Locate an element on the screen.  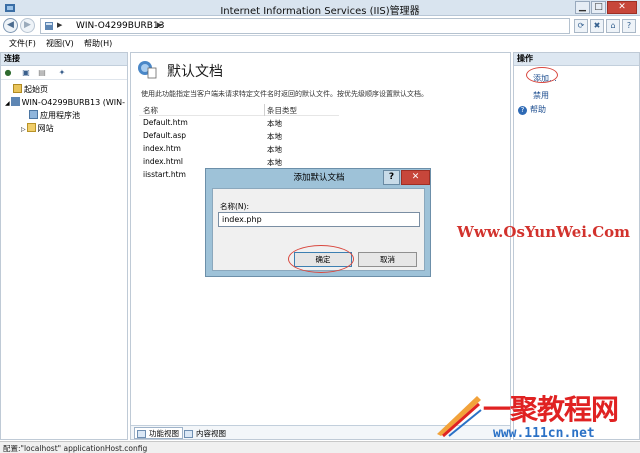
status-bar: 配置:"localhost" applicationHost.config is located at coordinates (320, 447).